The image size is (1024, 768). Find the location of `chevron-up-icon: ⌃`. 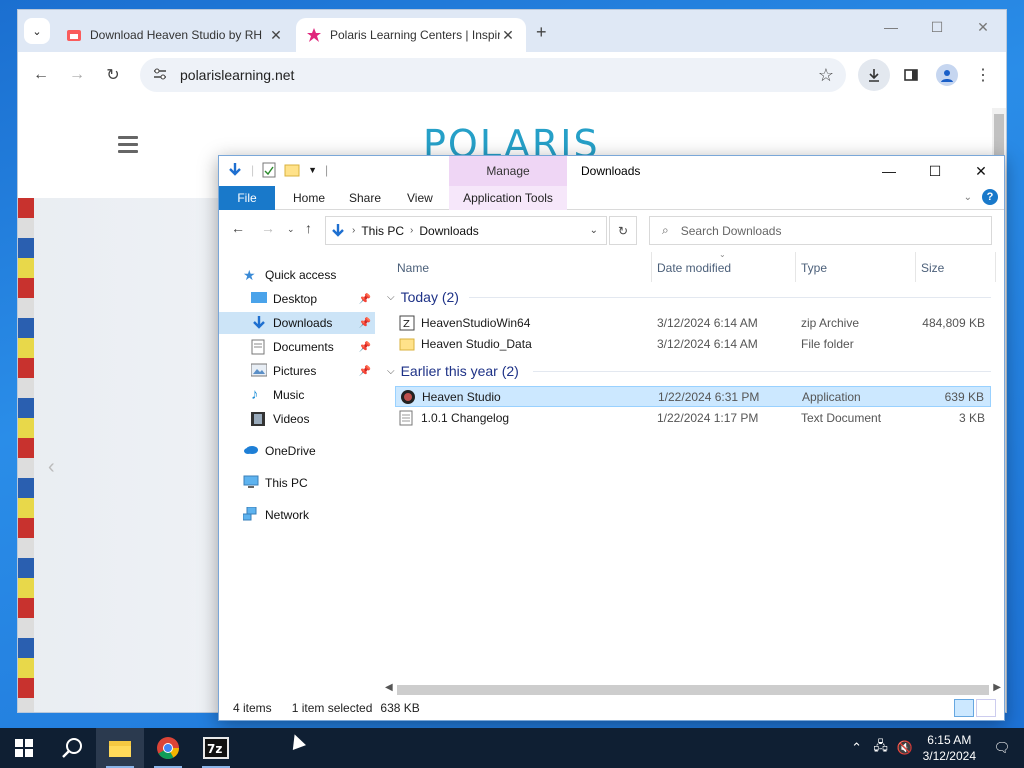

chevron-up-icon: ⌃ is located at coordinates (857, 748).